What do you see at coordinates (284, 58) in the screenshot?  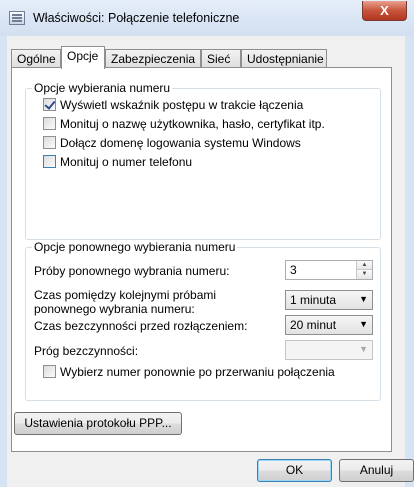 I see `tab-sharing: Udostępnianie` at bounding box center [284, 58].